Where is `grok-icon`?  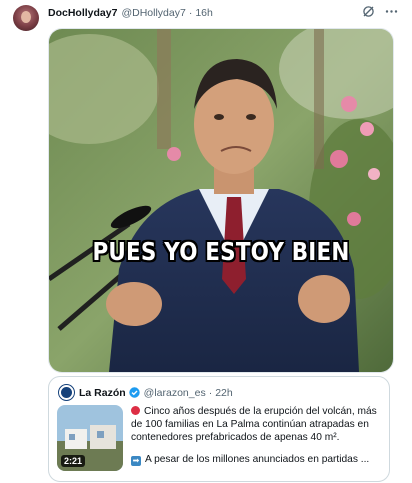
grok-icon is located at coordinates (368, 11).